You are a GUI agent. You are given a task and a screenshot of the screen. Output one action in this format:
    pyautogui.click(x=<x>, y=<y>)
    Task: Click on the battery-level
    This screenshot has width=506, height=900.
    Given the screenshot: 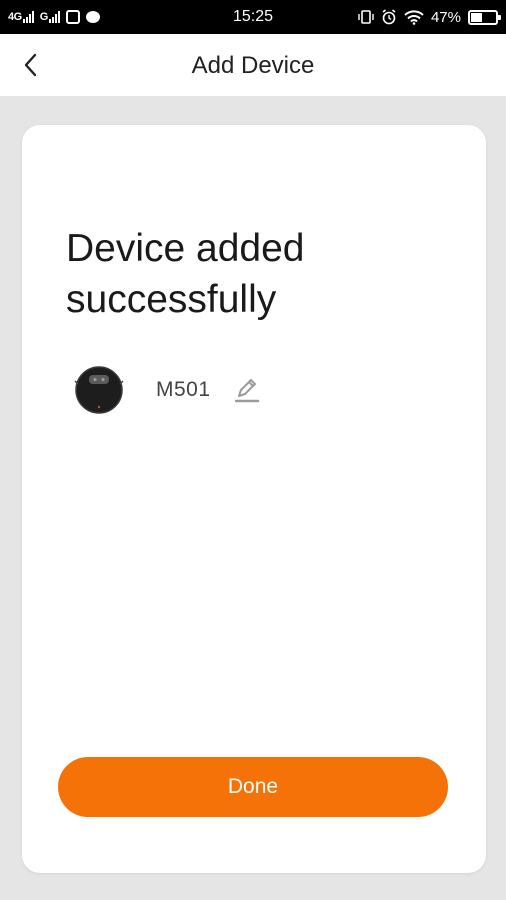 What is the action you would take?
    pyautogui.click(x=476, y=17)
    